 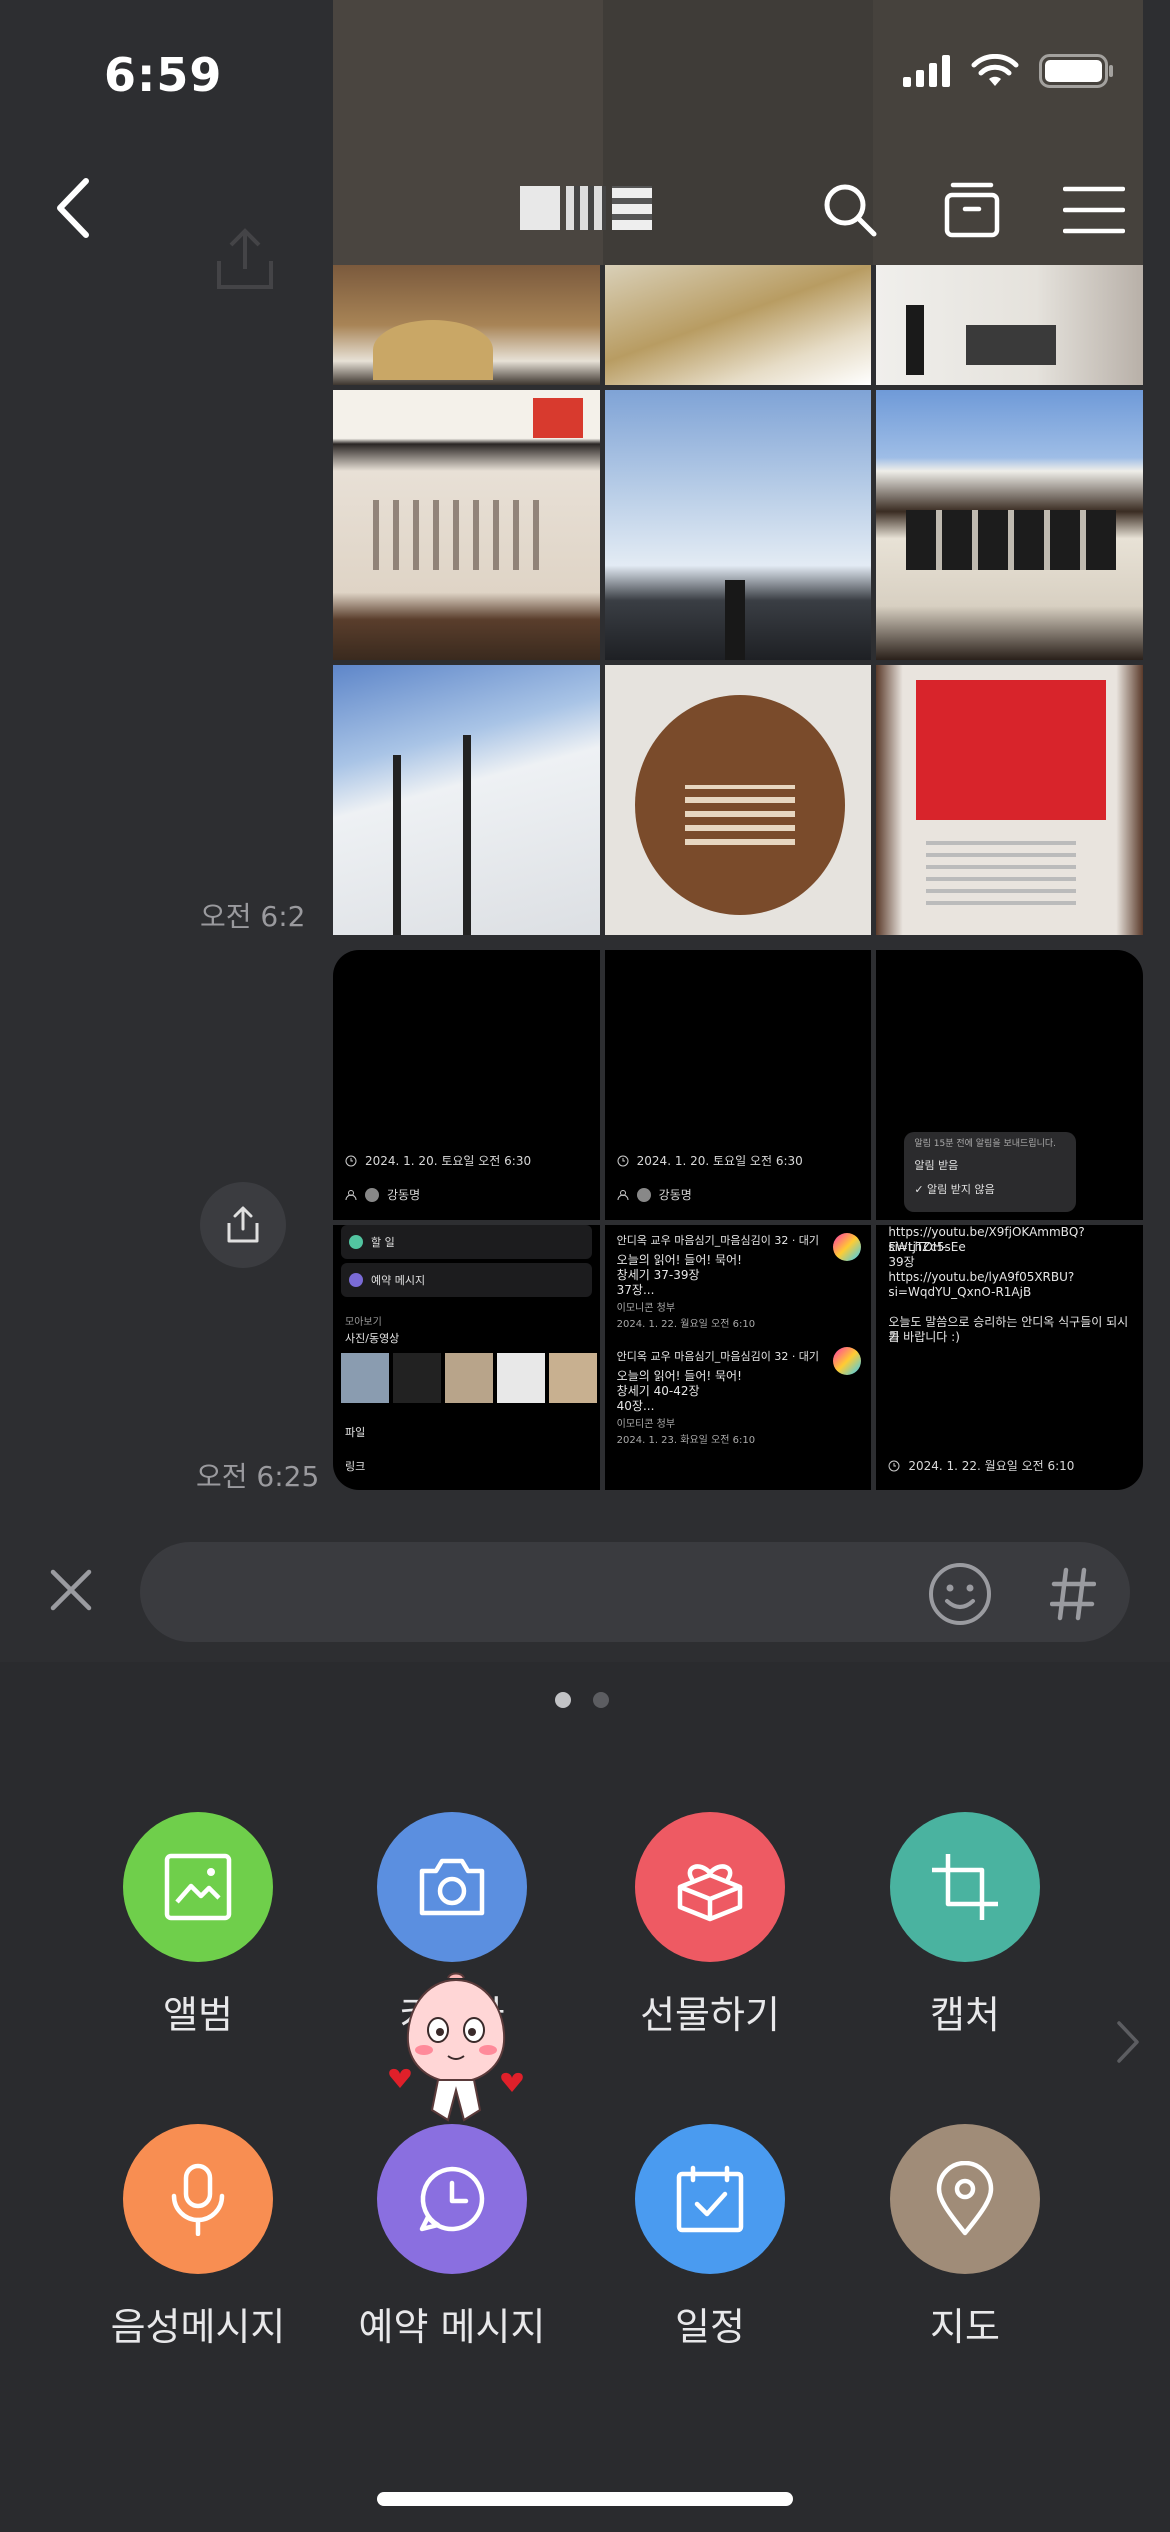 I want to click on gift-button, so click(x=710, y=1887).